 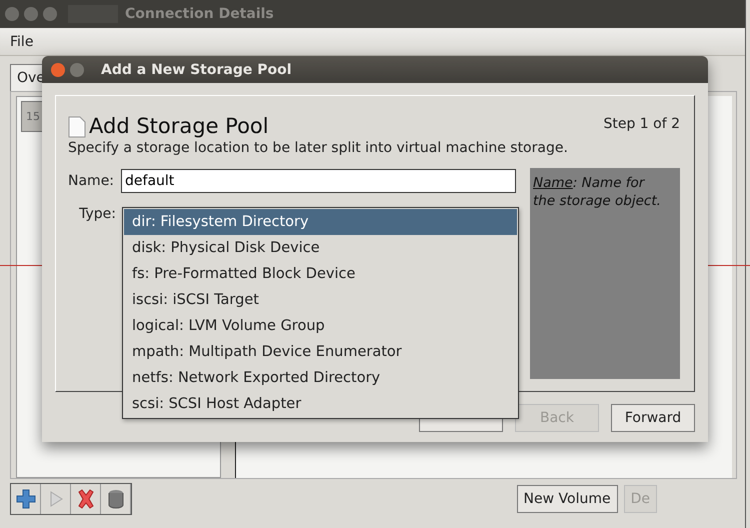 I want to click on volume-button: New Volume, so click(x=567, y=499).